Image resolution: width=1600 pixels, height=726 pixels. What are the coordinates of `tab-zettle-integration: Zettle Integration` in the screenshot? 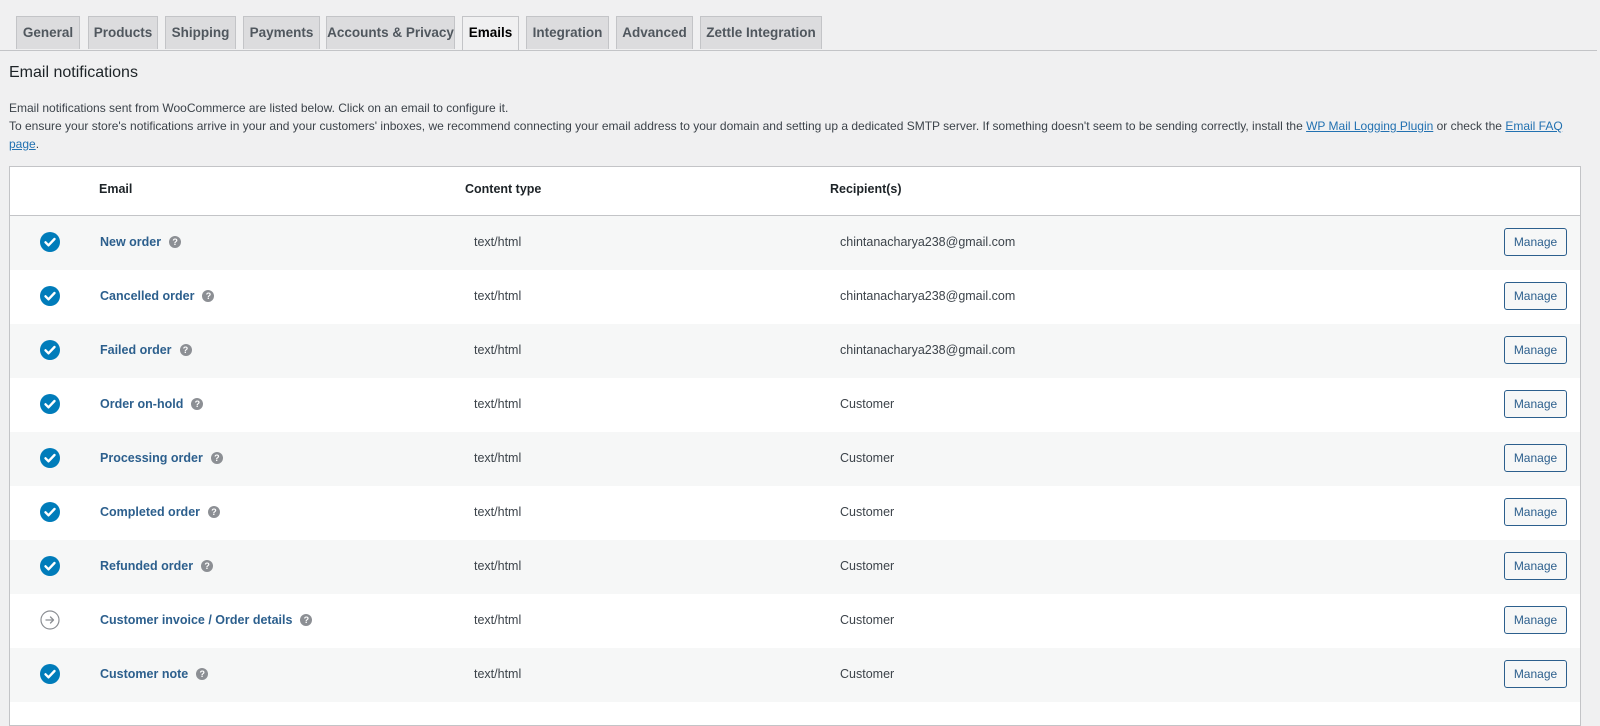 It's located at (761, 32).